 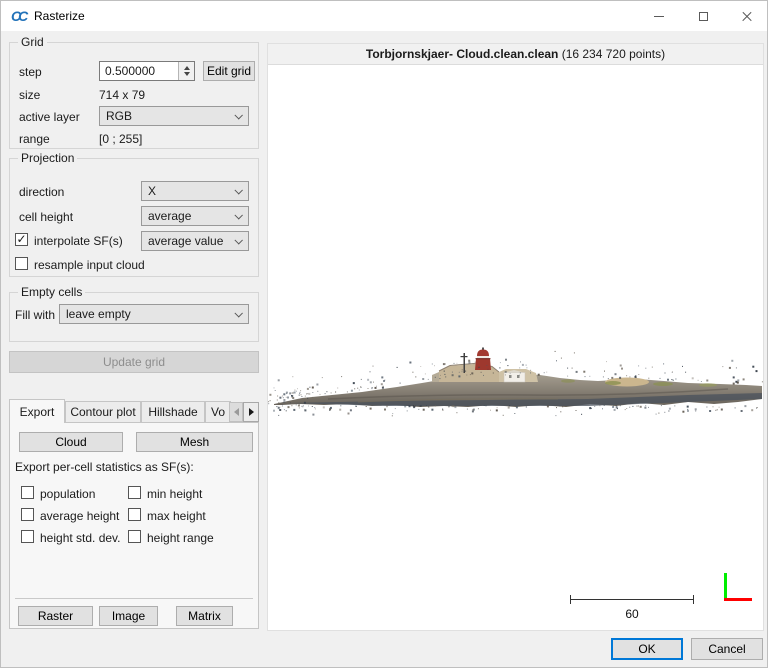 What do you see at coordinates (98, 314) in the screenshot?
I see `fill-with-value: leave empty` at bounding box center [98, 314].